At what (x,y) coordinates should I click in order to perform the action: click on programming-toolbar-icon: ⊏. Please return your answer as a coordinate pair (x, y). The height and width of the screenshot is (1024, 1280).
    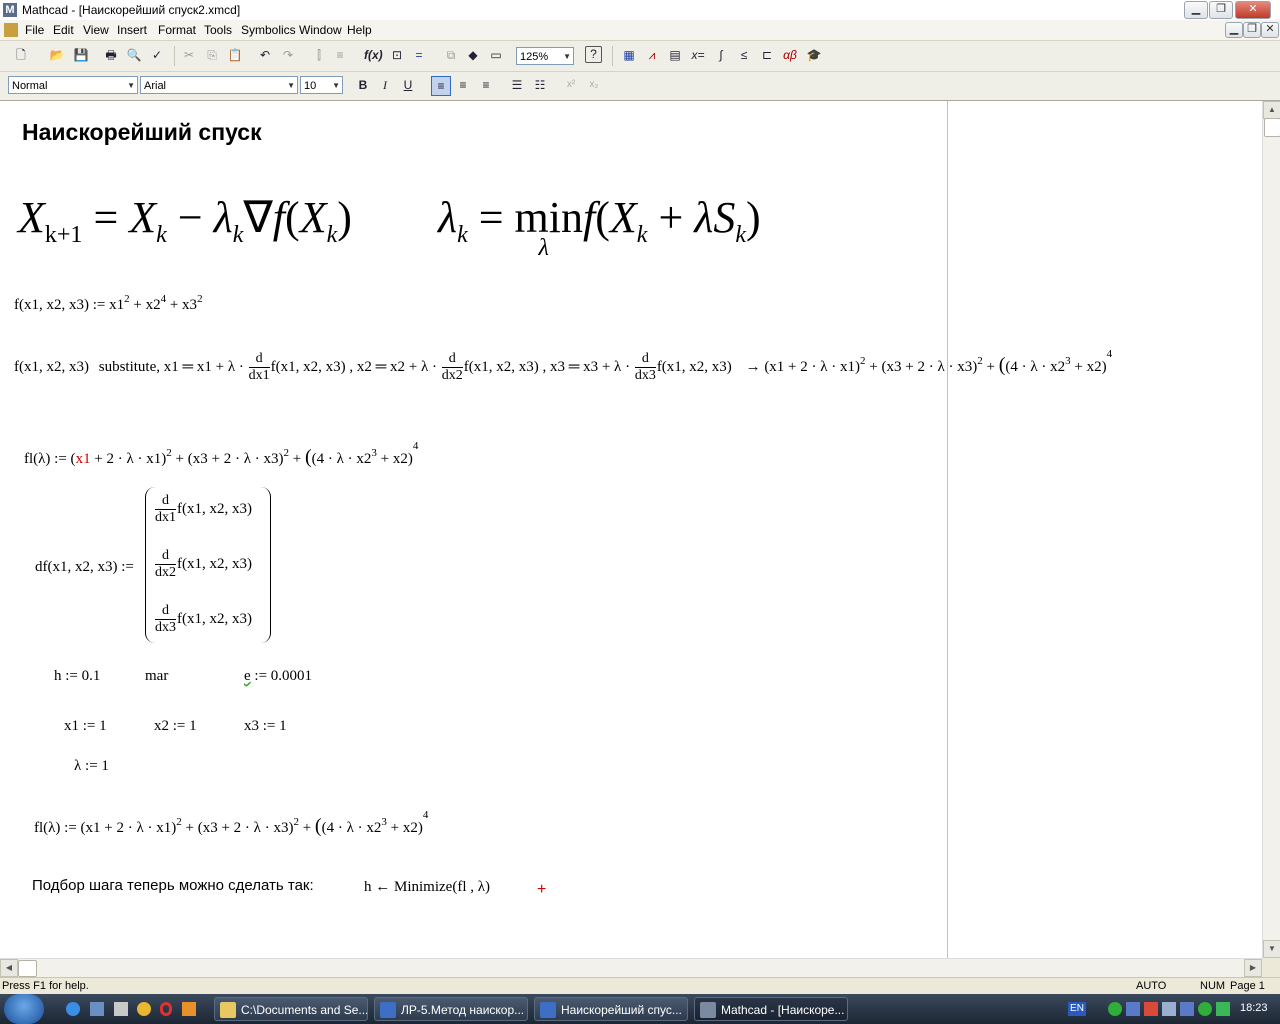
    Looking at the image, I should click on (767, 55).